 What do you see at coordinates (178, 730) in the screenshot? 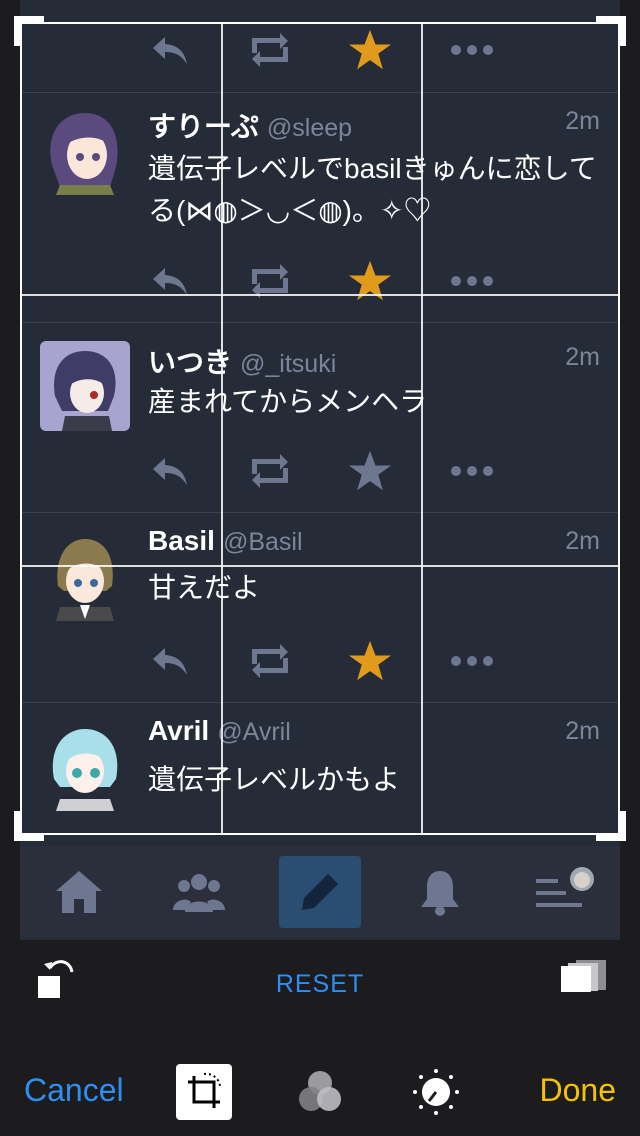
I see `display-name: Avril` at bounding box center [178, 730].